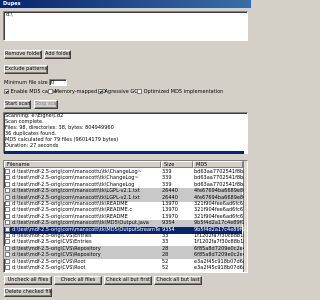 This screenshot has width=320, height=300. What do you see at coordinates (50, 91) in the screenshot?
I see `memory-mapped-checkbox` at bounding box center [50, 91].